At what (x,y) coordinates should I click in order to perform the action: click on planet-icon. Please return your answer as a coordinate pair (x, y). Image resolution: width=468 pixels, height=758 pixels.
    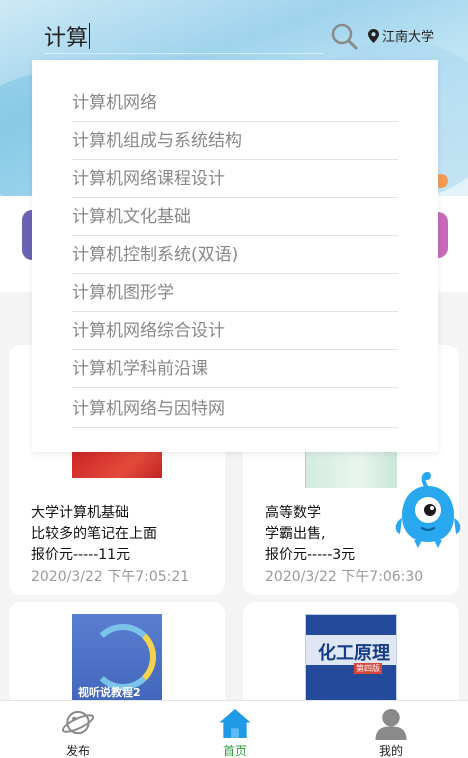
    Looking at the image, I should click on (78, 722).